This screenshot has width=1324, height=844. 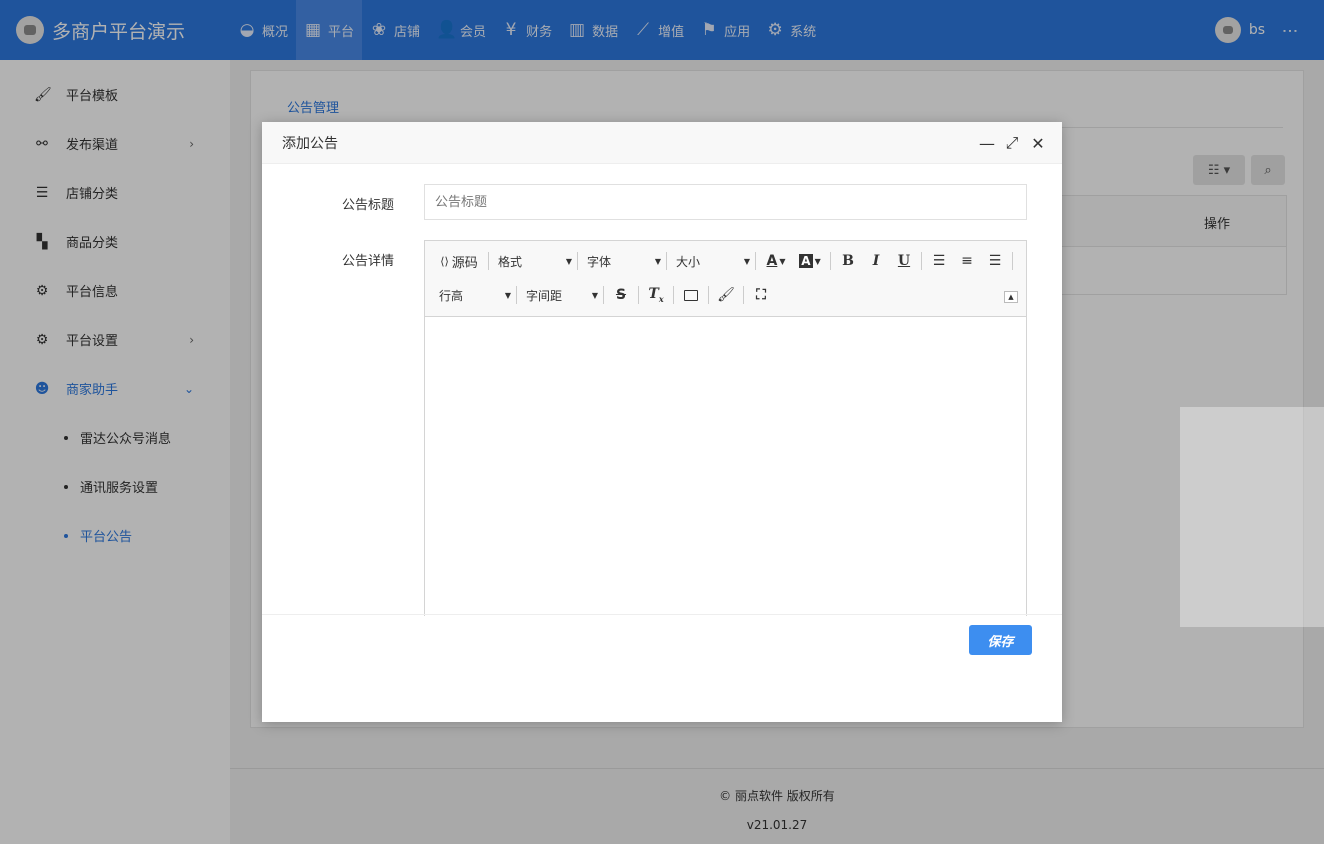 I want to click on notice-detail-label: 公告详情, so click(x=367, y=261).